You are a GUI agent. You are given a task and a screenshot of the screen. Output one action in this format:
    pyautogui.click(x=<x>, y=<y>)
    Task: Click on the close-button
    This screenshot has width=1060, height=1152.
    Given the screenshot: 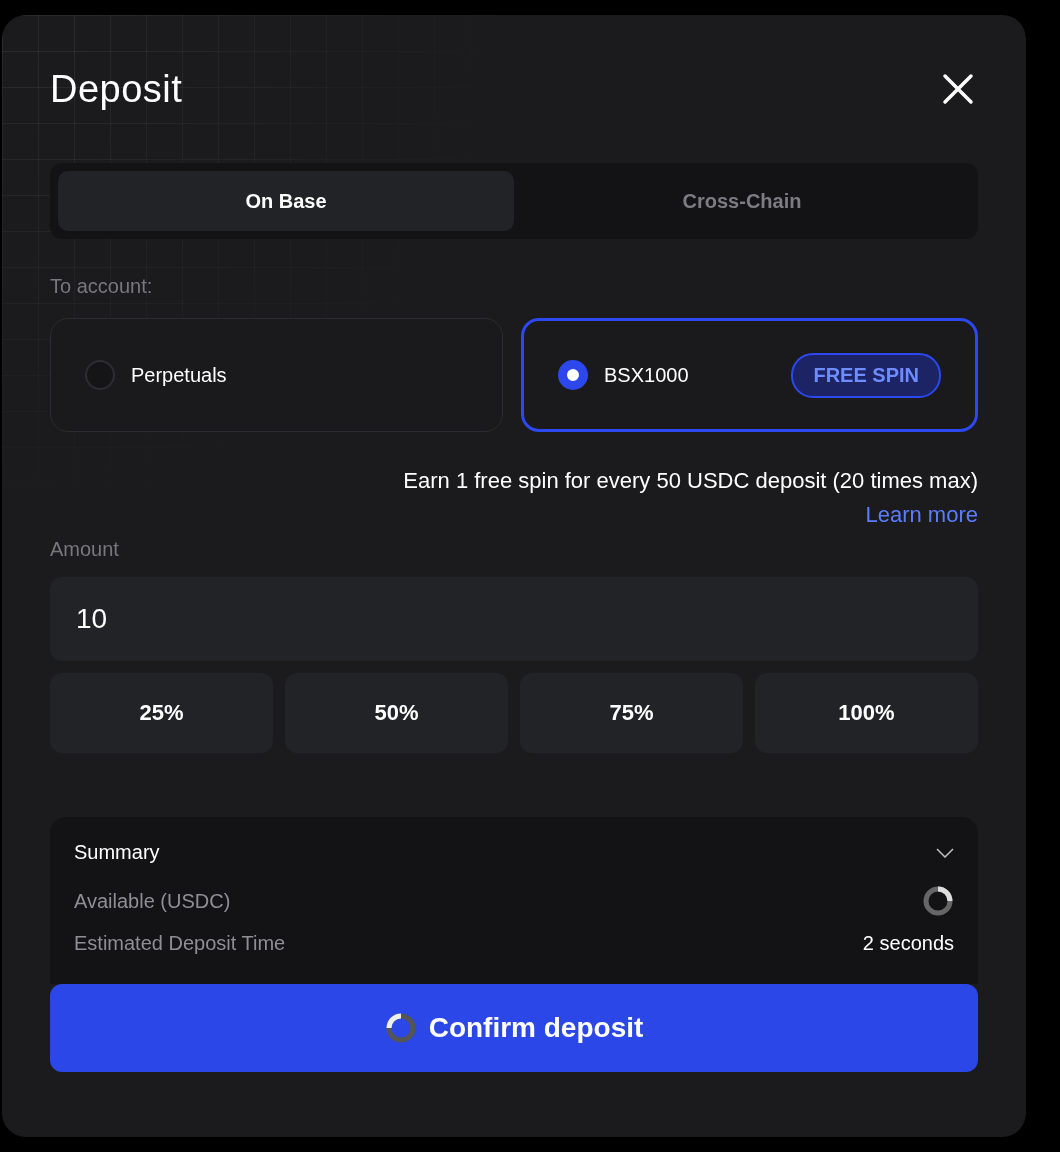 What is the action you would take?
    pyautogui.click(x=958, y=89)
    